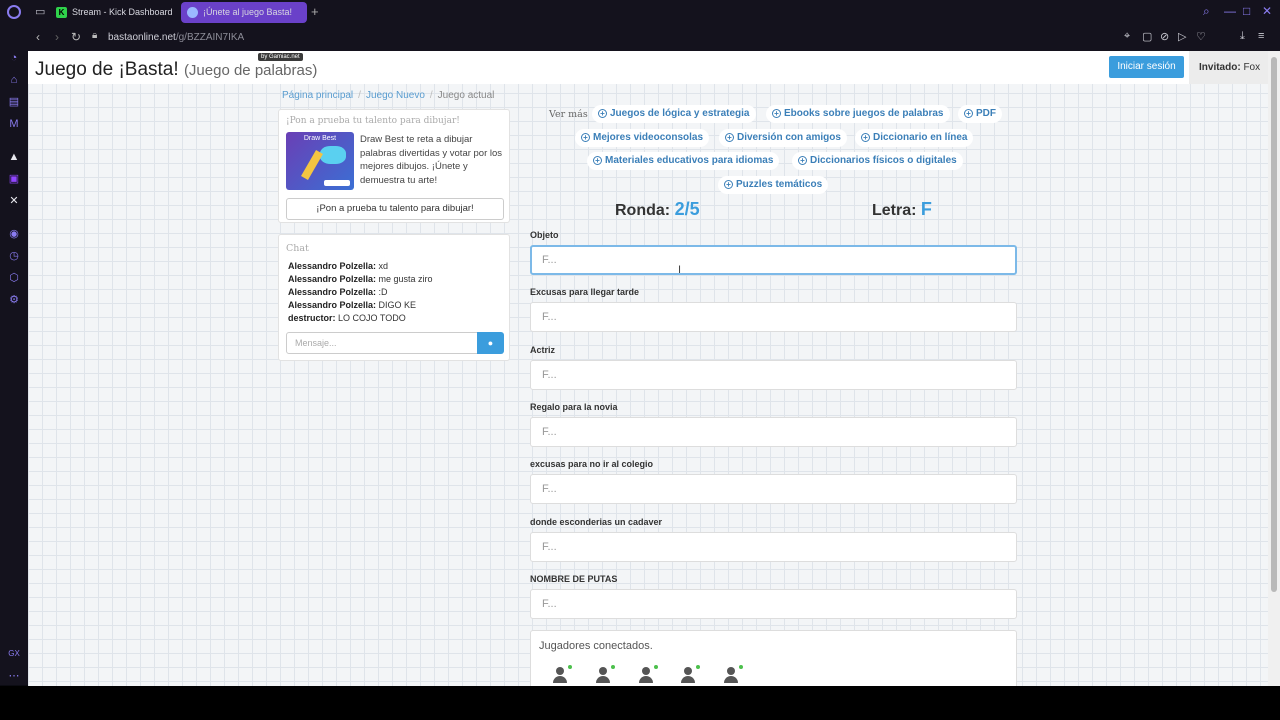  What do you see at coordinates (574, 407) in the screenshot?
I see `category-label: Regalo para la novia` at bounding box center [574, 407].